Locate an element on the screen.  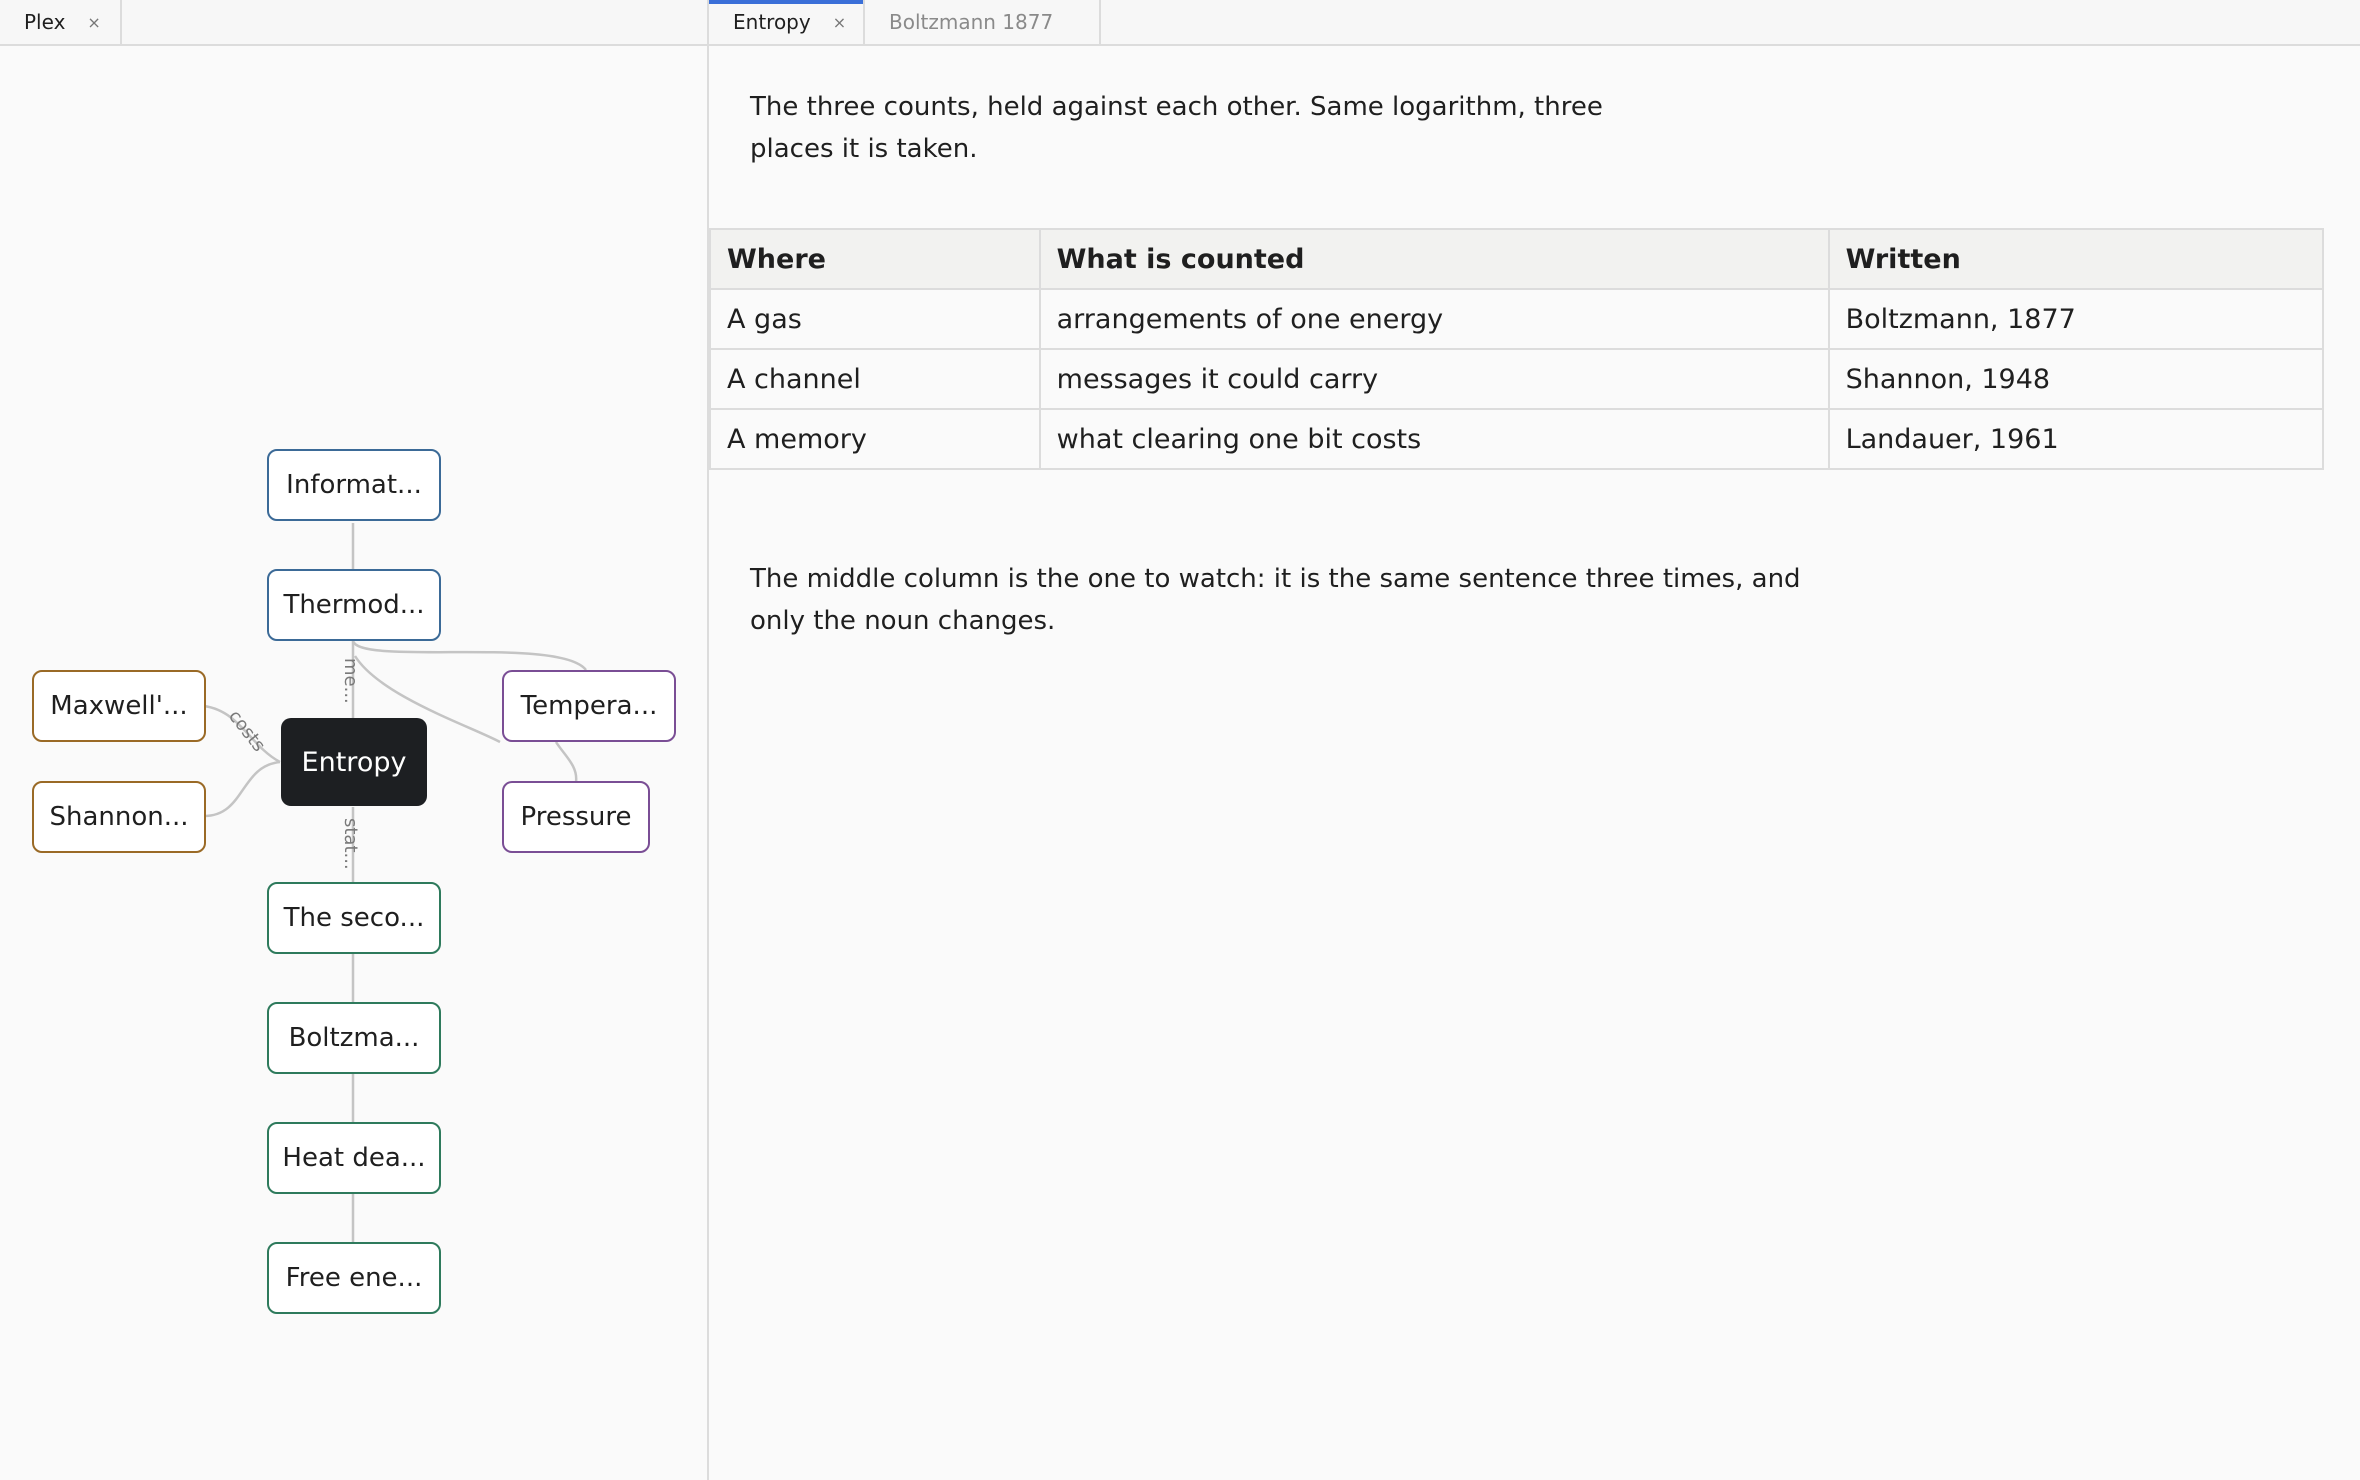
pane-divider is located at coordinates (708, 740).